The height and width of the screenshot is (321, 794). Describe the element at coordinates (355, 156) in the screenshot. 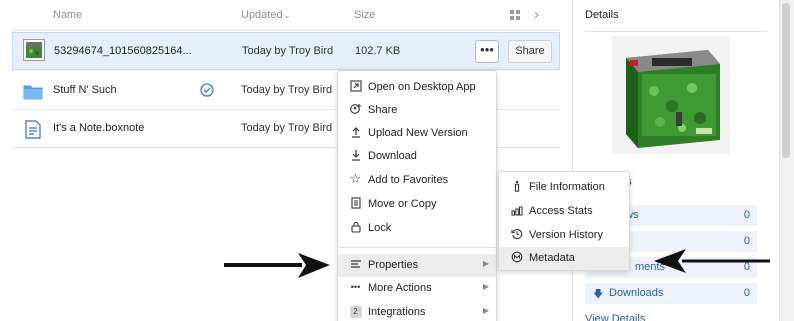

I see `download-icon` at that location.